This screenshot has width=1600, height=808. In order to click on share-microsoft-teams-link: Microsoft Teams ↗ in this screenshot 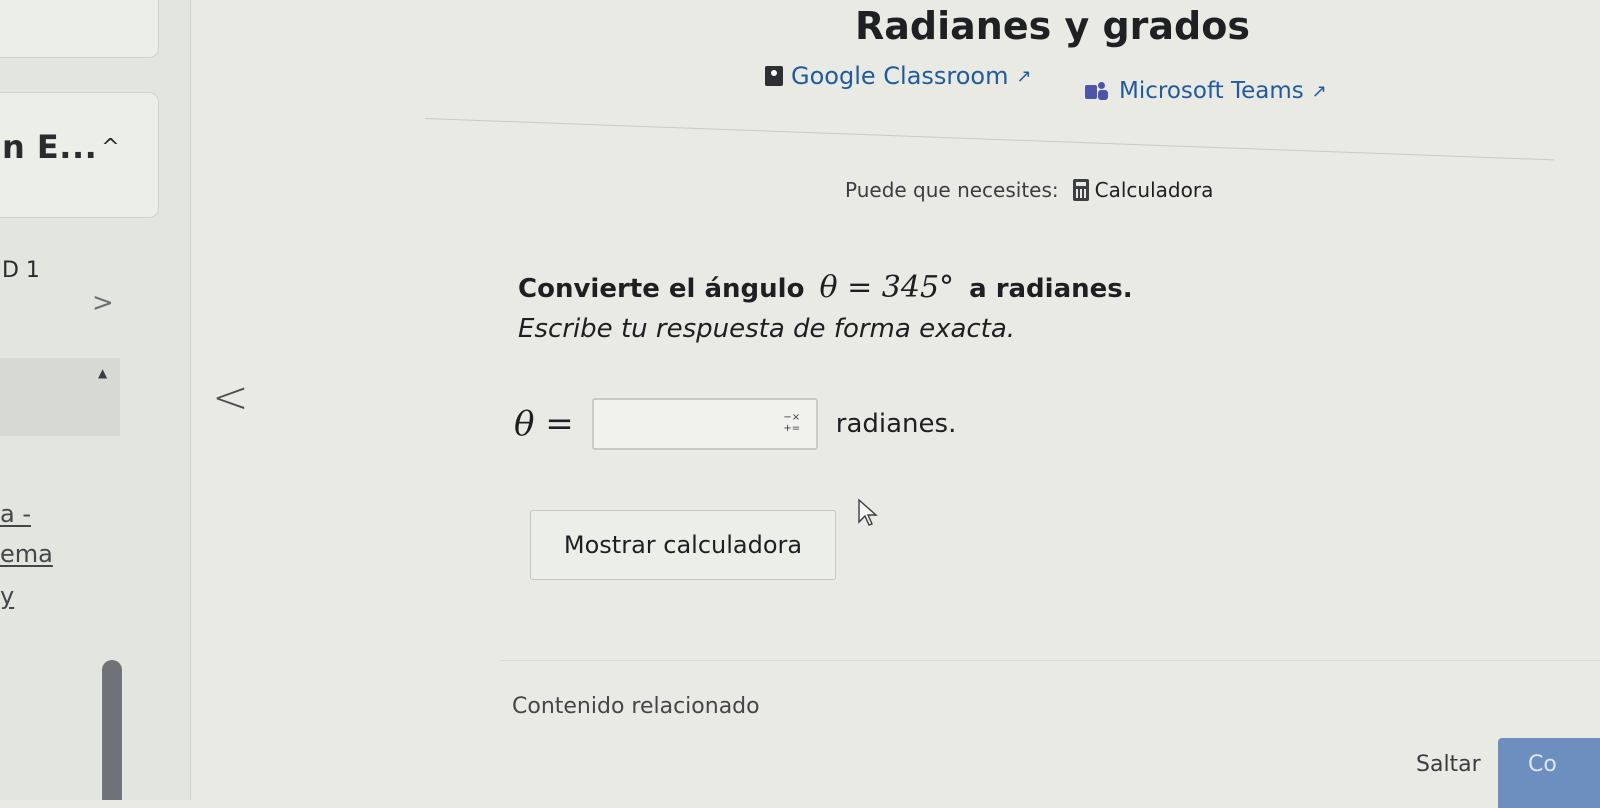, I will do `click(1206, 91)`.